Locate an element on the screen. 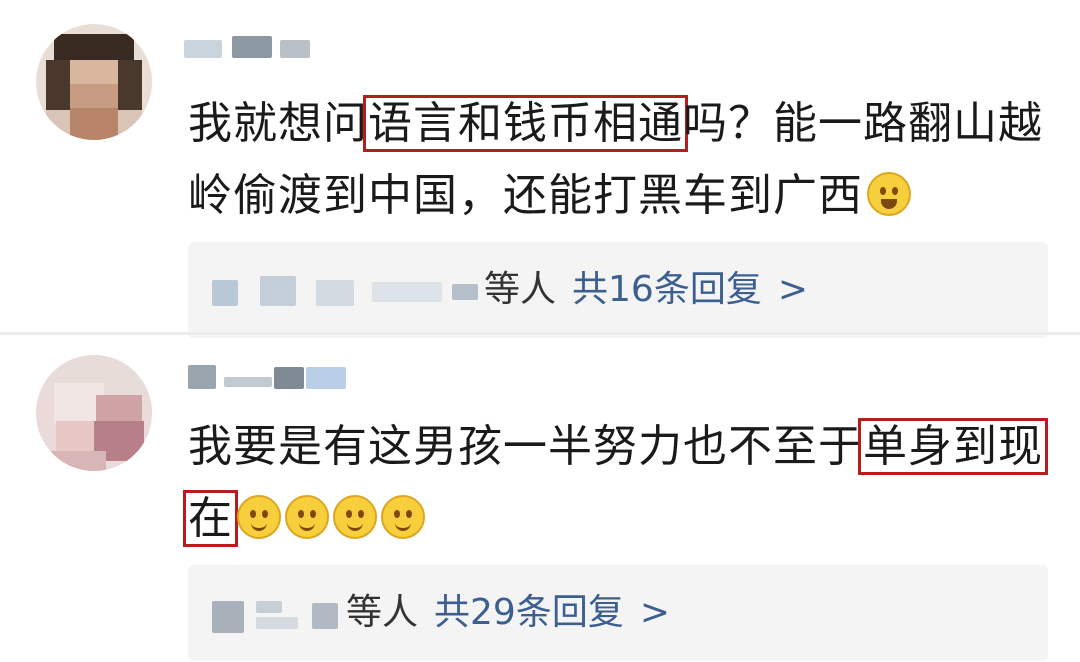  laughing-tears-emoji-icon is located at coordinates (889, 194).